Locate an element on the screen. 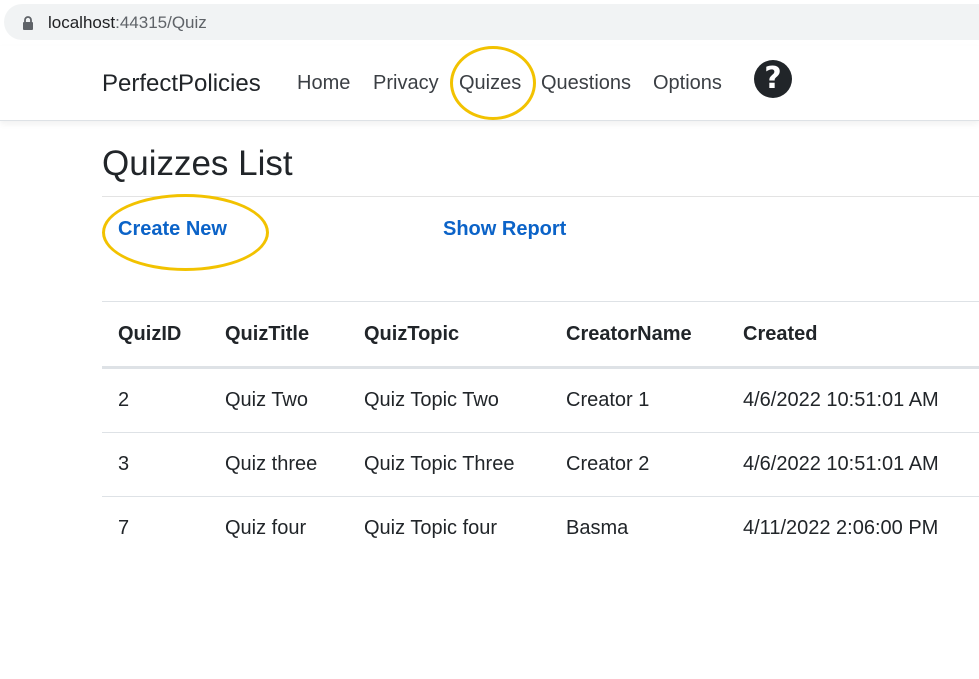 This screenshot has width=979, height=679. brand-link: PerfectPolicies is located at coordinates (181, 84).